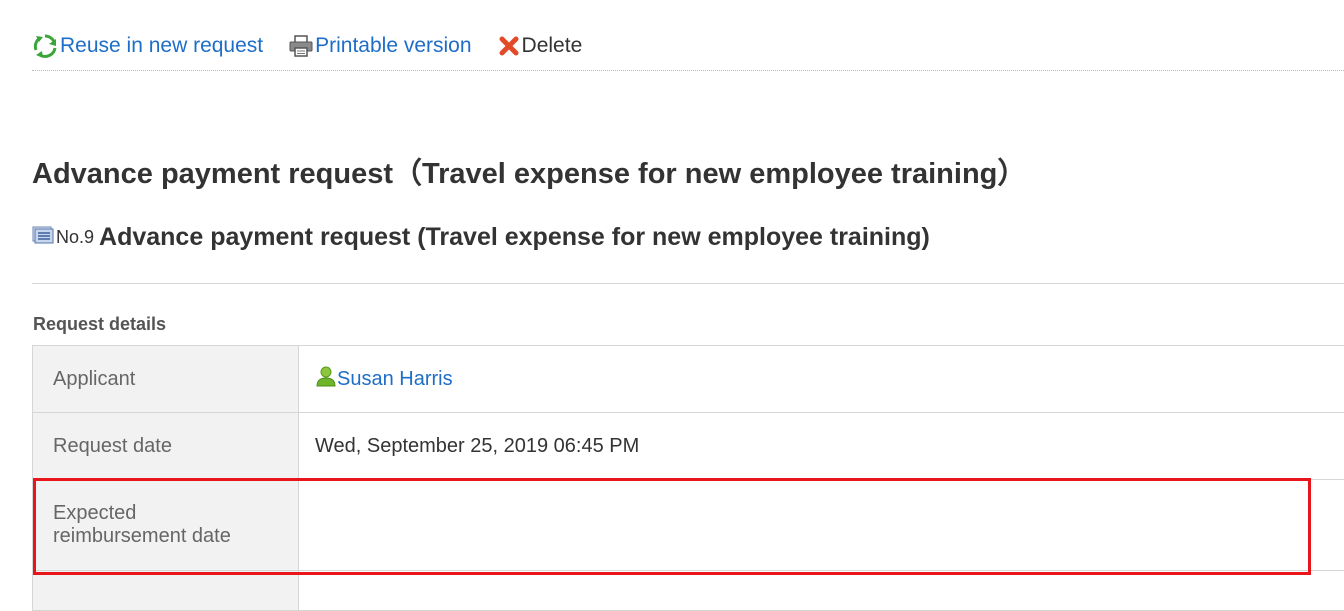 This screenshot has width=1344, height=611. What do you see at coordinates (166, 446) in the screenshot?
I see `request-date-label: Request date` at bounding box center [166, 446].